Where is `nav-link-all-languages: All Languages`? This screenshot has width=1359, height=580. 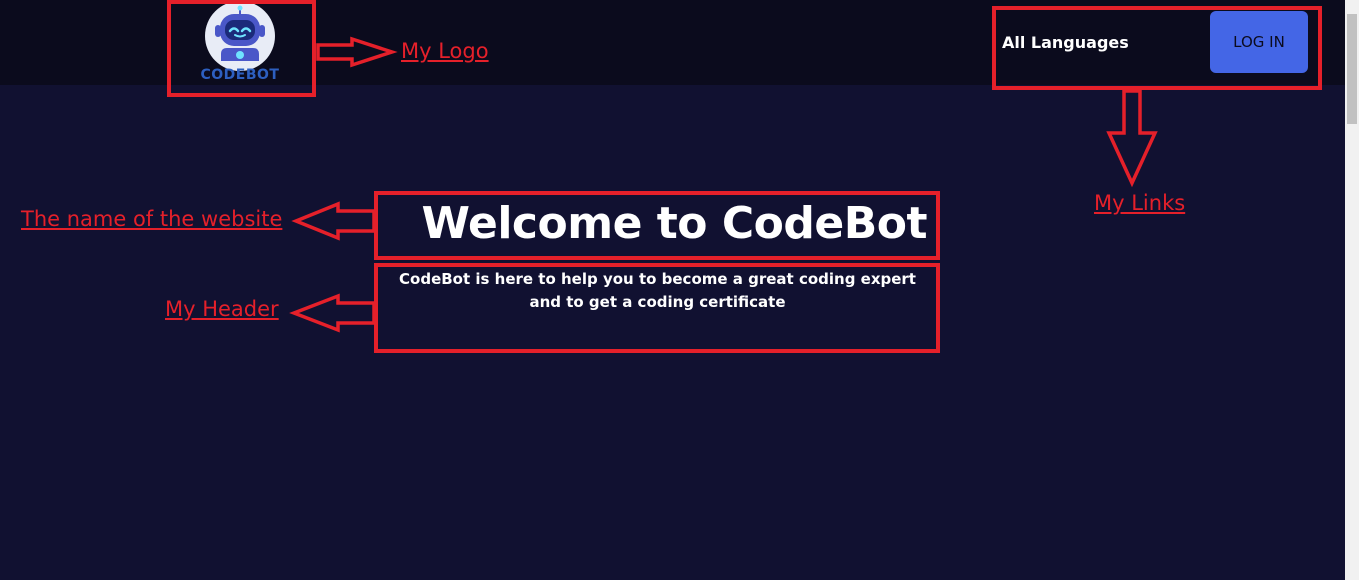 nav-link-all-languages: All Languages is located at coordinates (1065, 43).